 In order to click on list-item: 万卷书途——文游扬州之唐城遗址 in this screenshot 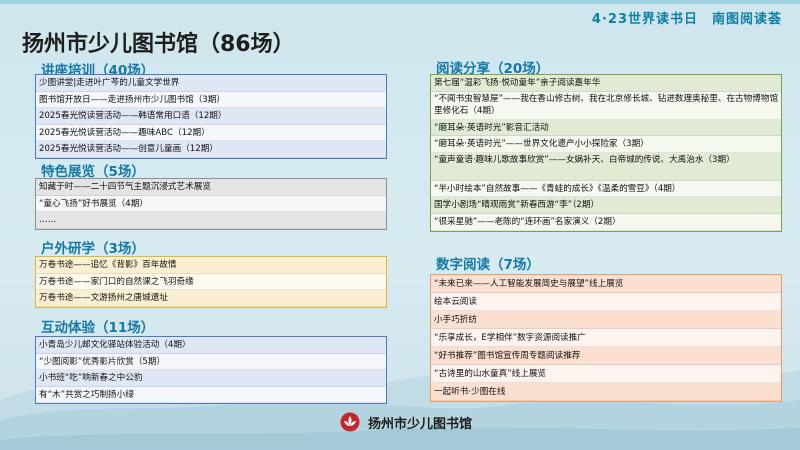, I will do `click(211, 298)`.